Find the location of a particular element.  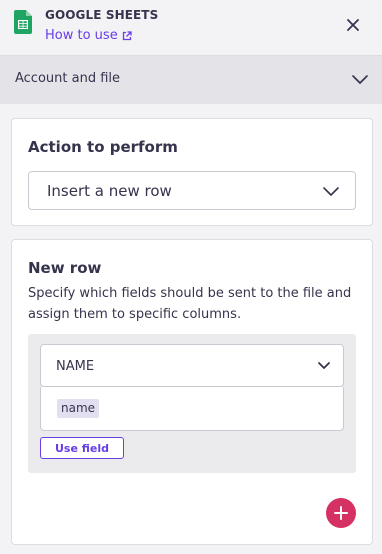

use-field-button: Use field is located at coordinates (82, 448).